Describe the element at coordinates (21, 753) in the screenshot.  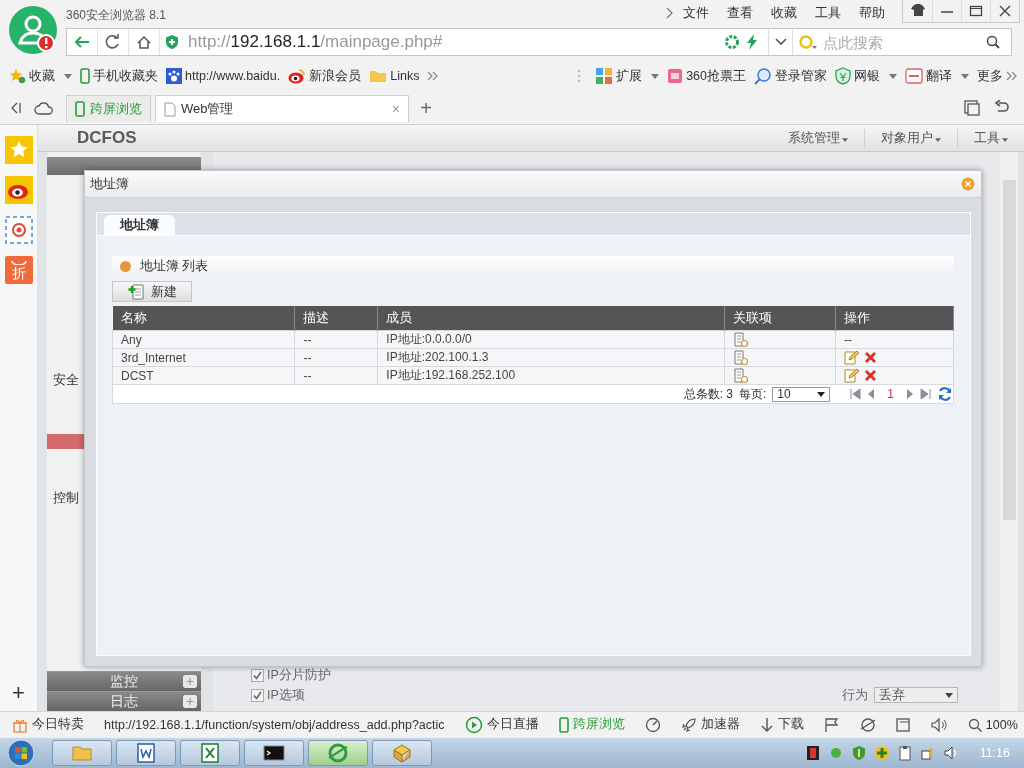
I see `start-button` at that location.